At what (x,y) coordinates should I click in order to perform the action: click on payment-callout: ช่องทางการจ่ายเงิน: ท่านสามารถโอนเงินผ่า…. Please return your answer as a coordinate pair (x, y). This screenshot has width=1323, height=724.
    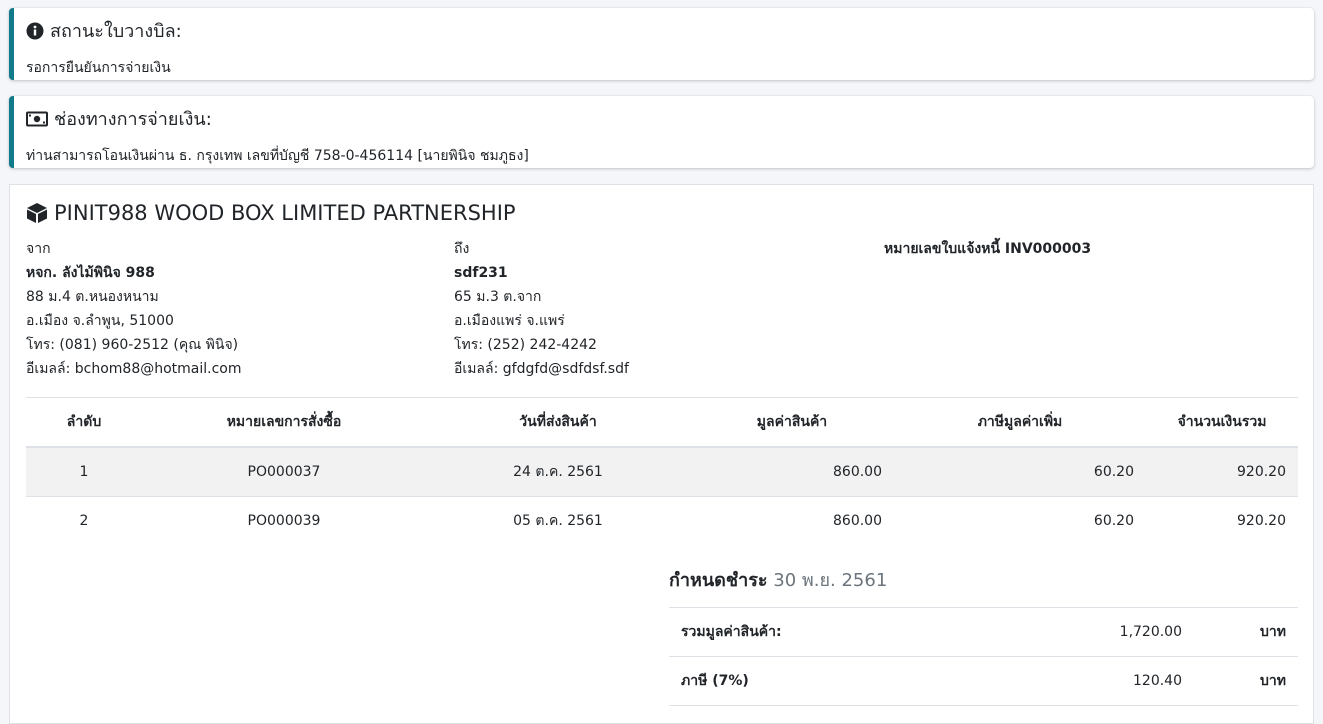
    Looking at the image, I should click on (661, 132).